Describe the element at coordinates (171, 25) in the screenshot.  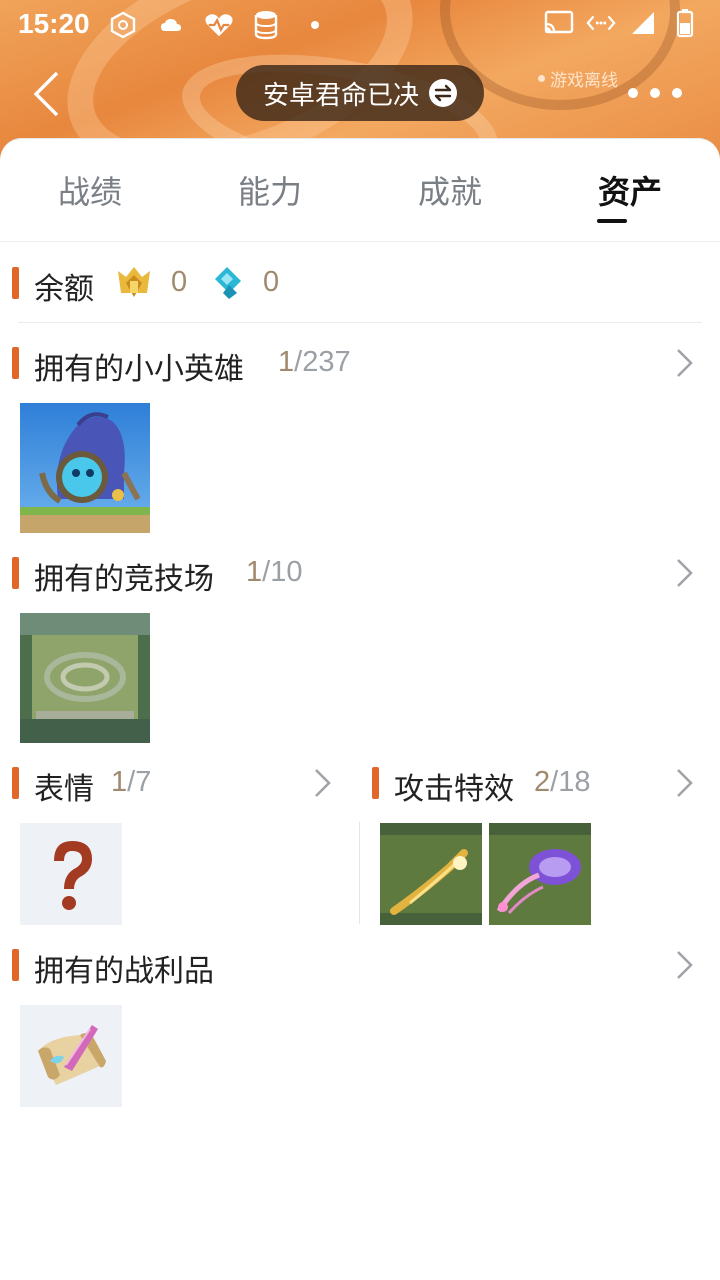
I see `cloud-icon` at that location.